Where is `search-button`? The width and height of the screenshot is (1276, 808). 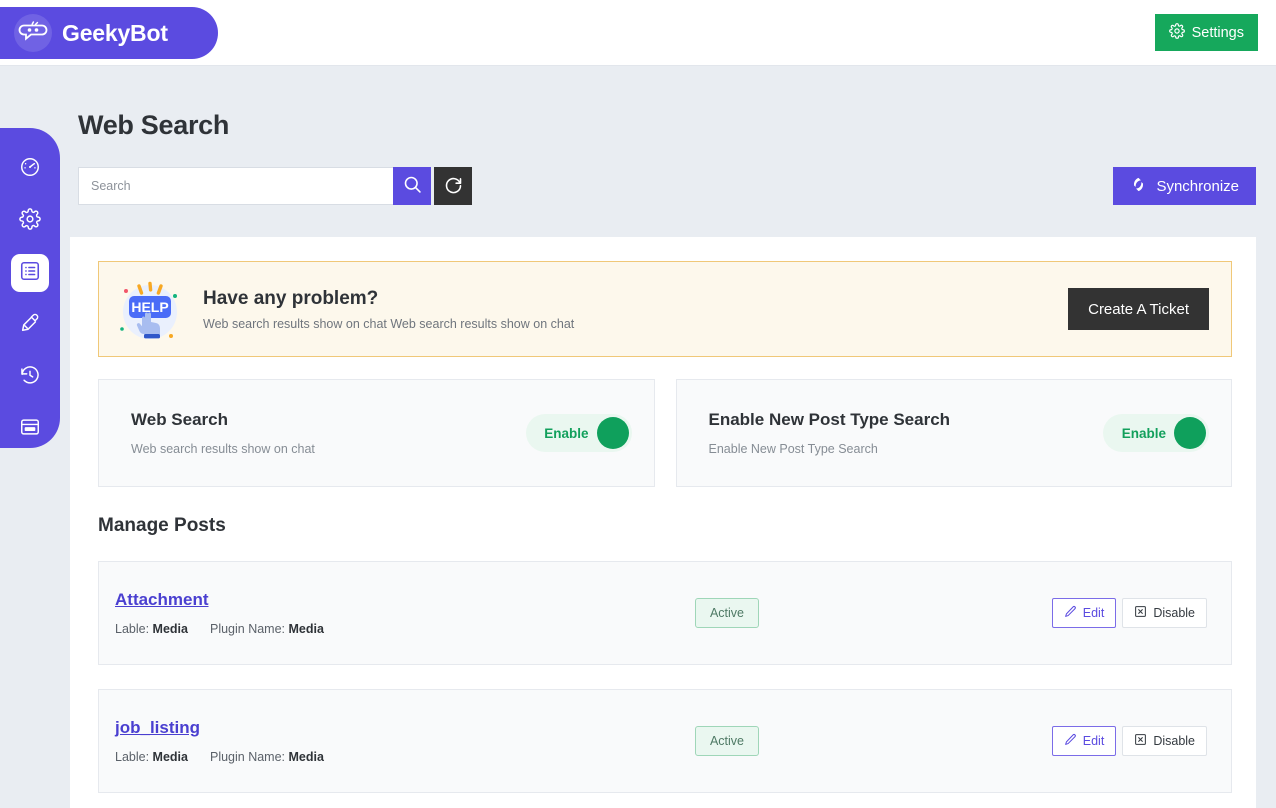
search-button is located at coordinates (412, 186).